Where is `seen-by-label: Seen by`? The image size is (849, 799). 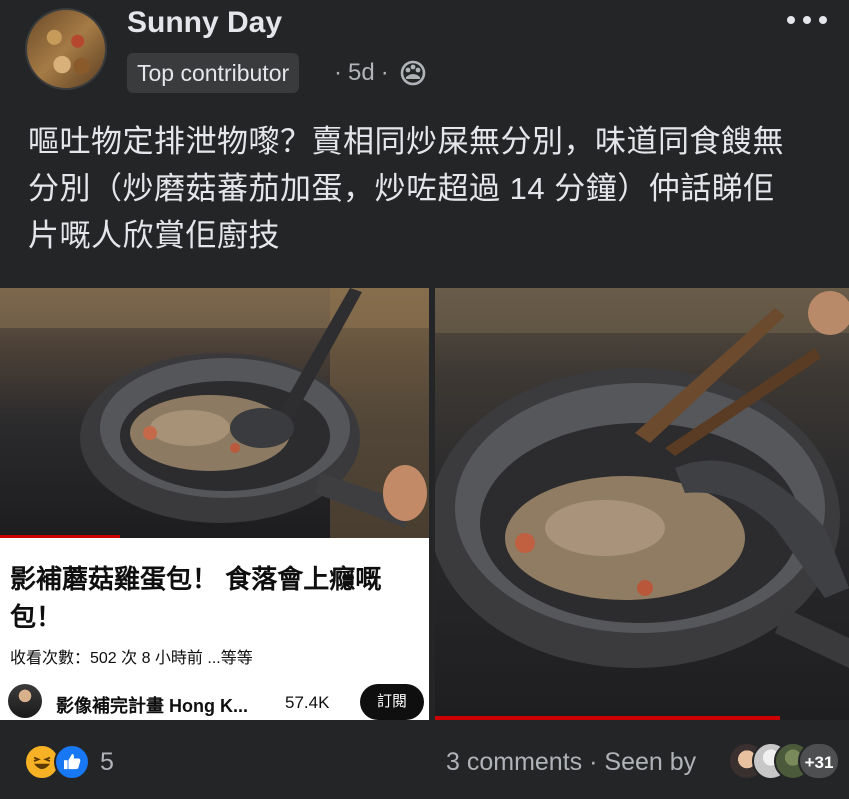
seen-by-label: Seen by is located at coordinates (650, 762).